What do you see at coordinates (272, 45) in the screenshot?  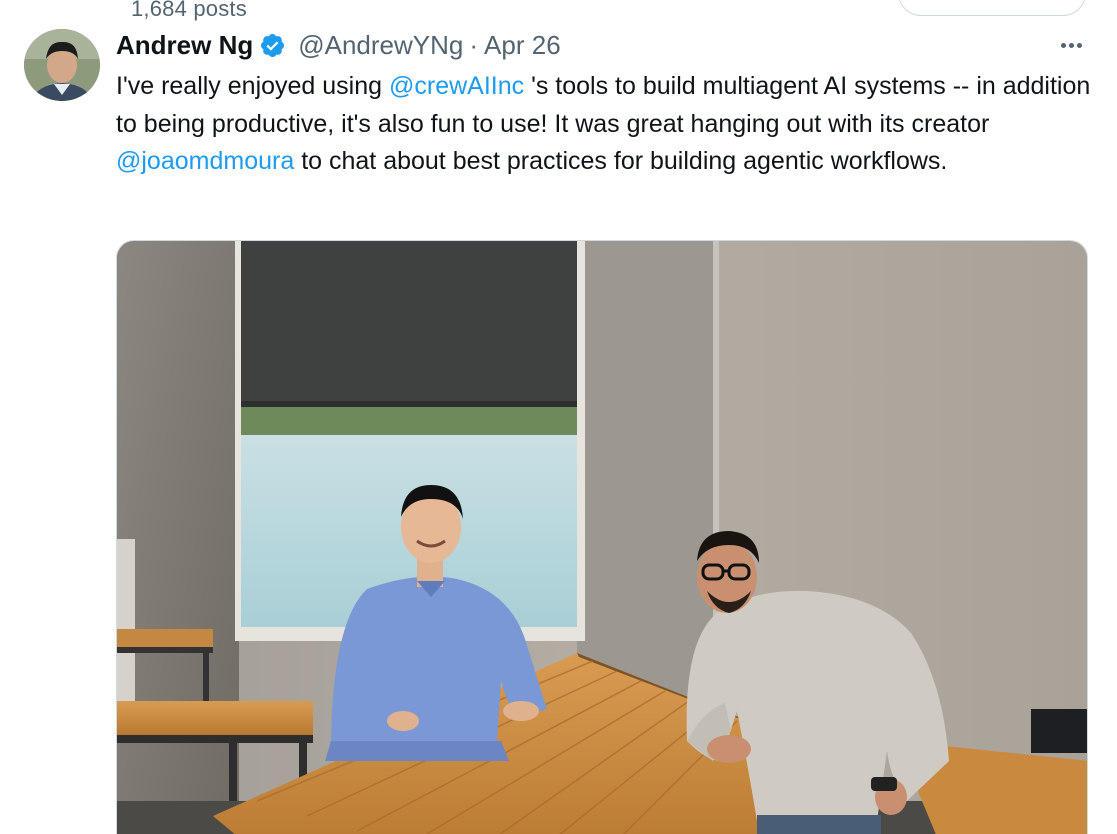 I see `verified-badge-icon` at bounding box center [272, 45].